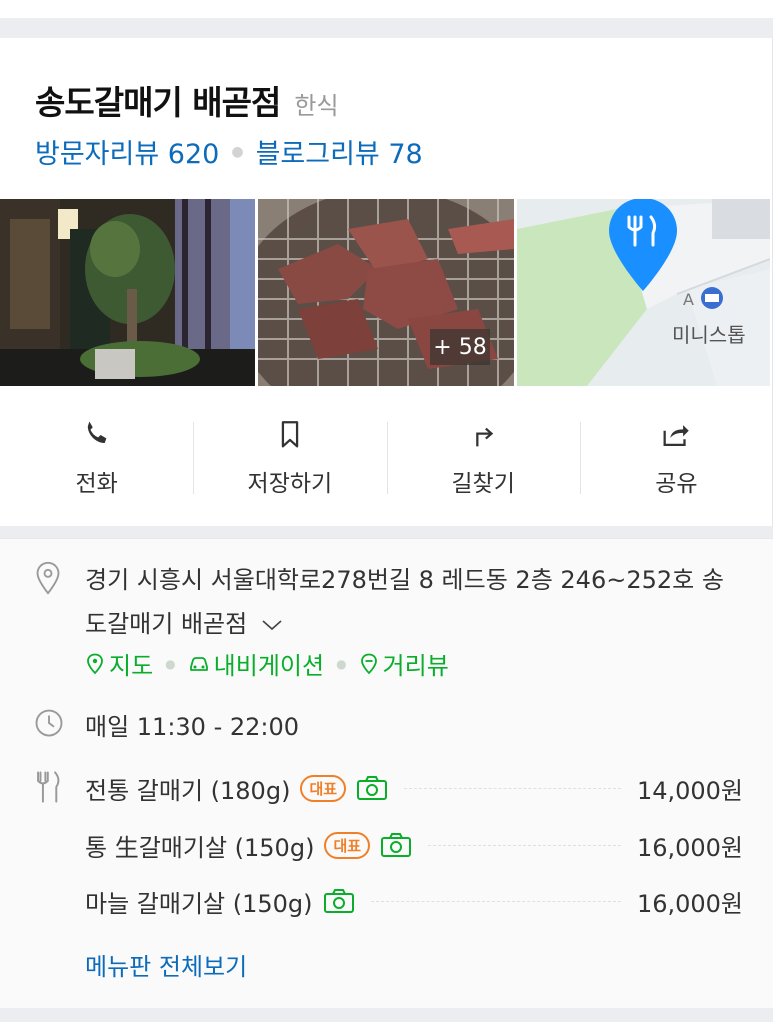  Describe the element at coordinates (643, 245) in the screenshot. I see `map-pin-icon` at that location.